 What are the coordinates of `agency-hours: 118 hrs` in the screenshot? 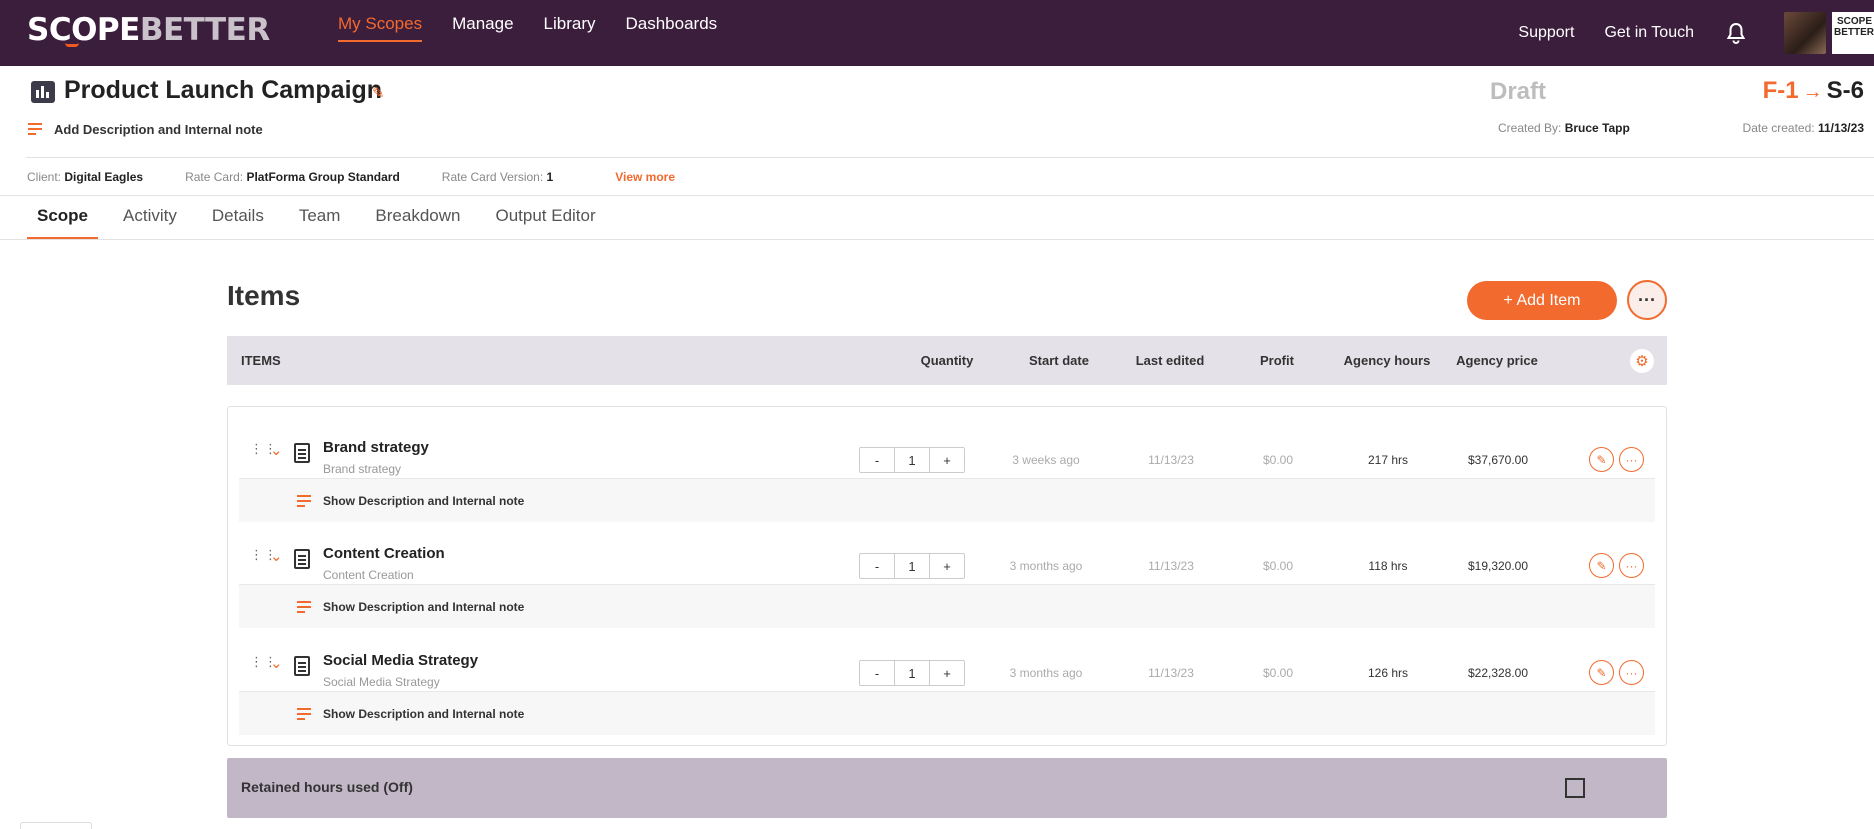 It's located at (1388, 566).